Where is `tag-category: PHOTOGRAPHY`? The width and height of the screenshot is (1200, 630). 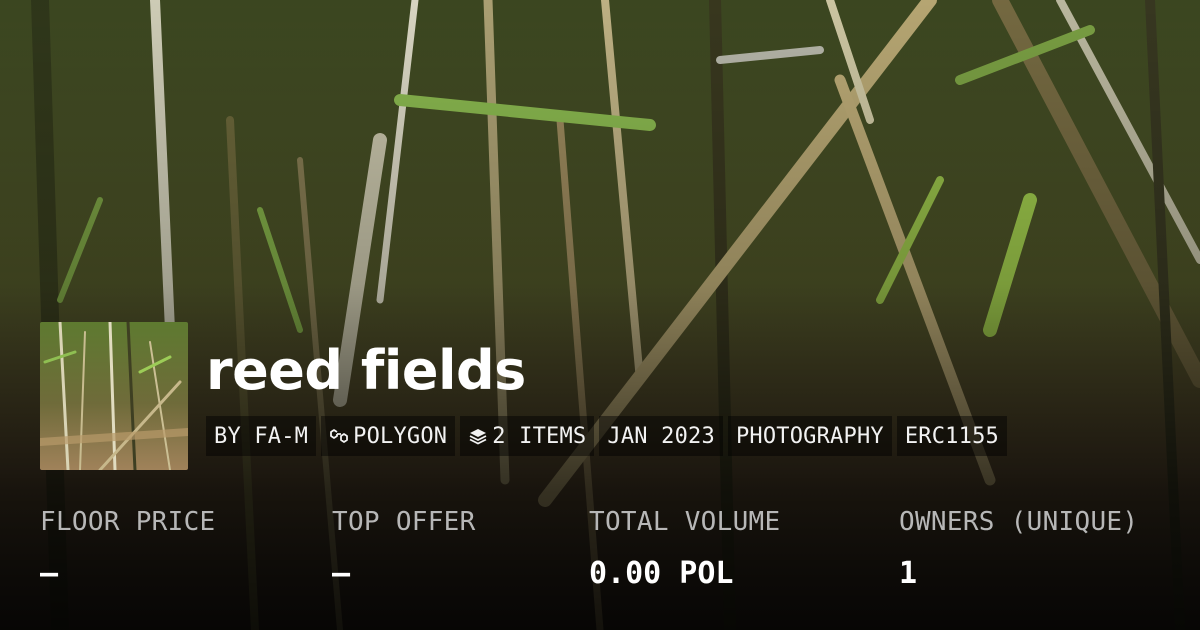 tag-category: PHOTOGRAPHY is located at coordinates (809, 436).